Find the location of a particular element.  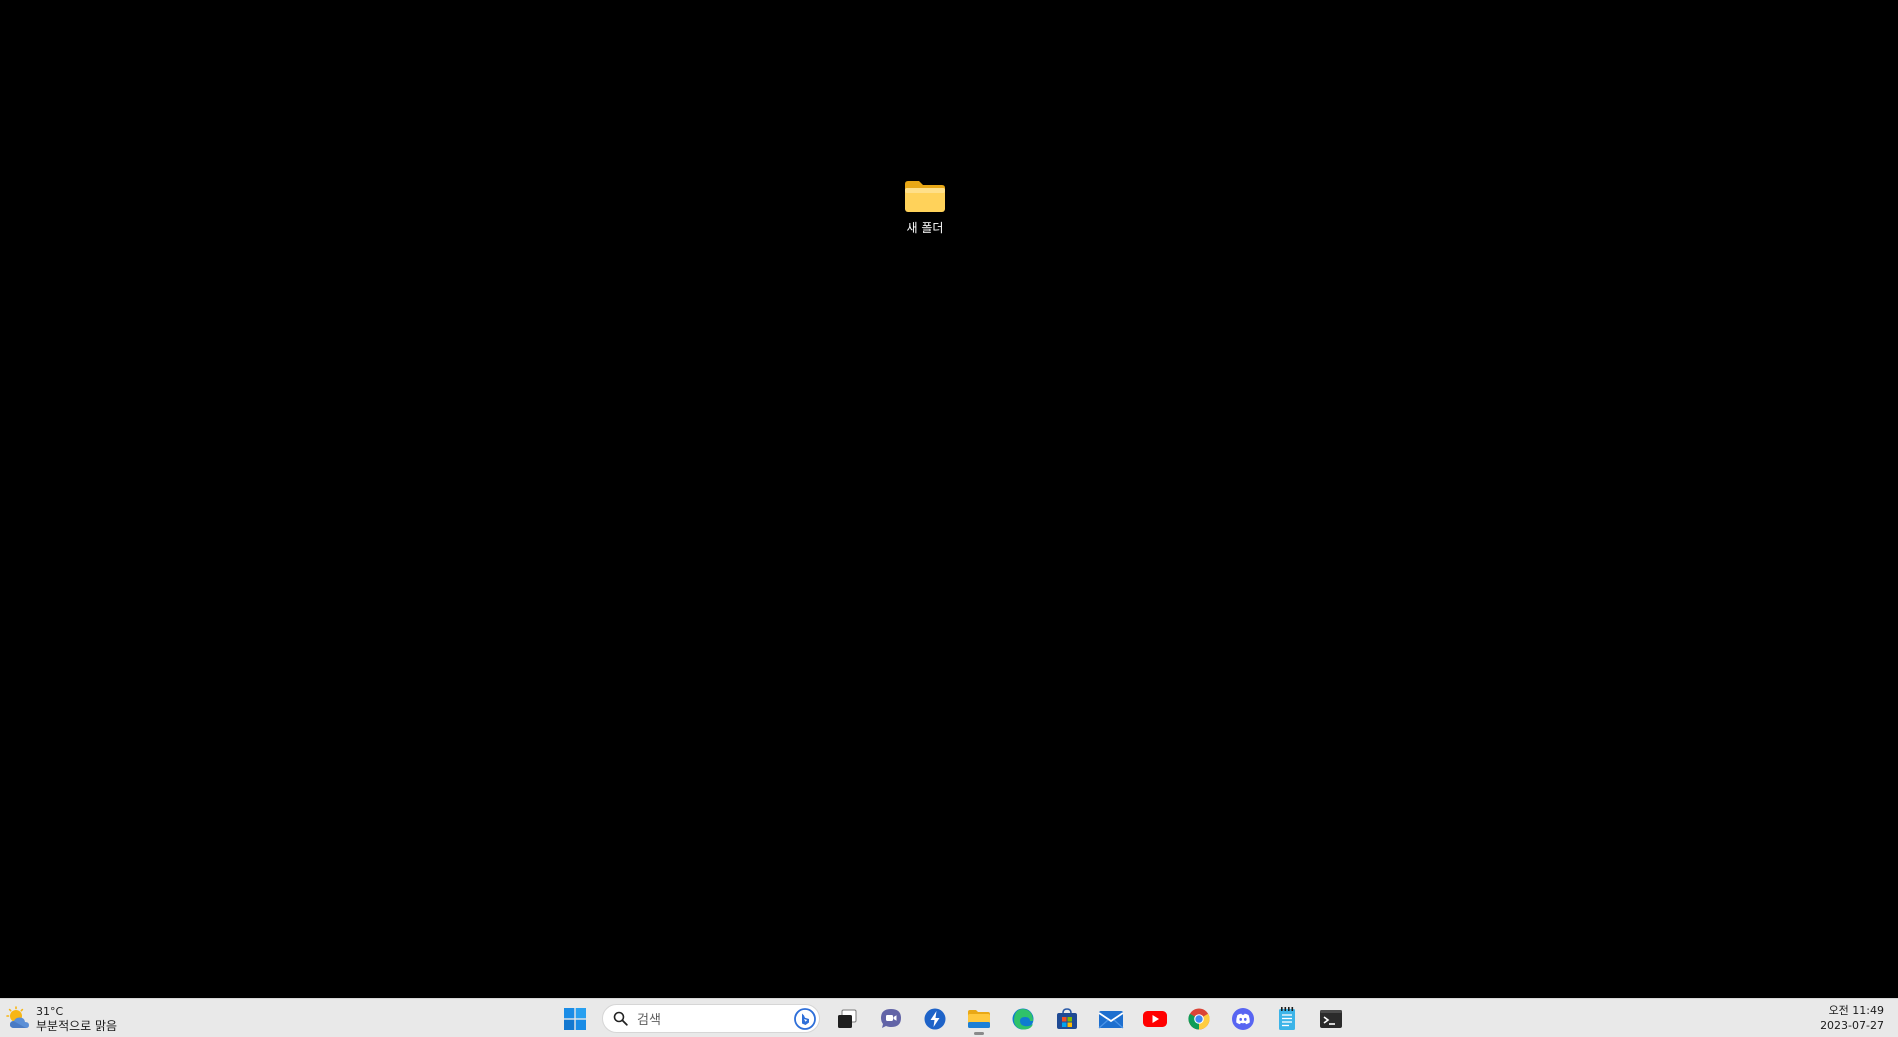

discord-button is located at coordinates (1243, 1018).